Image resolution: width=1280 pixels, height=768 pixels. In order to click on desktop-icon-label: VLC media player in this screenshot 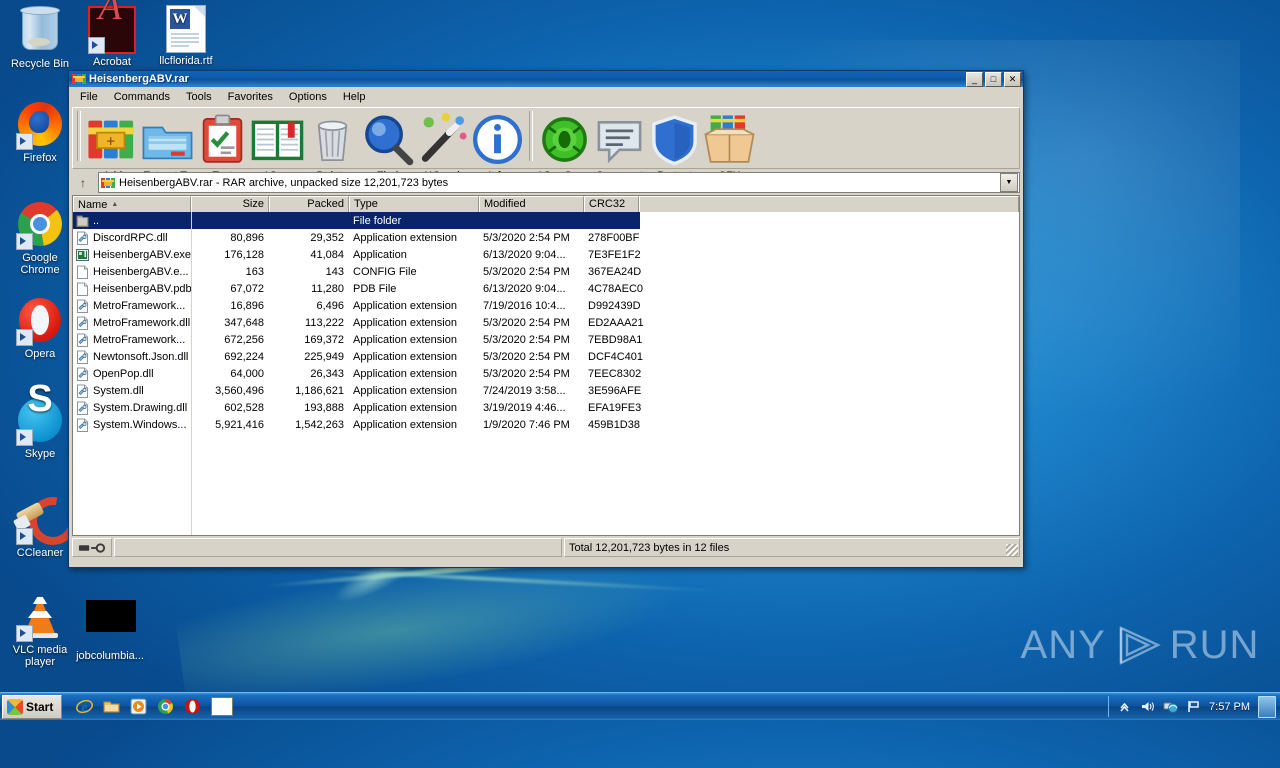, I will do `click(40, 656)`.